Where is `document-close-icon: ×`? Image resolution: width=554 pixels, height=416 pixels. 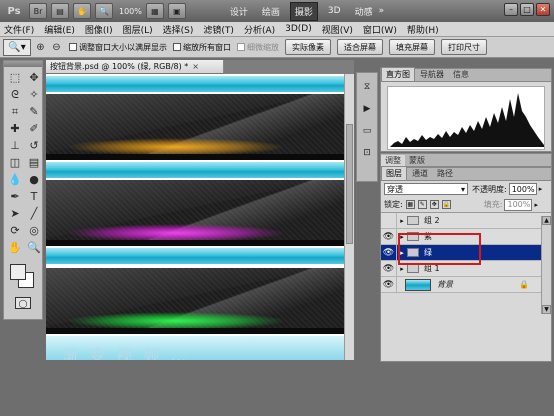 document-close-icon: × is located at coordinates (195, 66).